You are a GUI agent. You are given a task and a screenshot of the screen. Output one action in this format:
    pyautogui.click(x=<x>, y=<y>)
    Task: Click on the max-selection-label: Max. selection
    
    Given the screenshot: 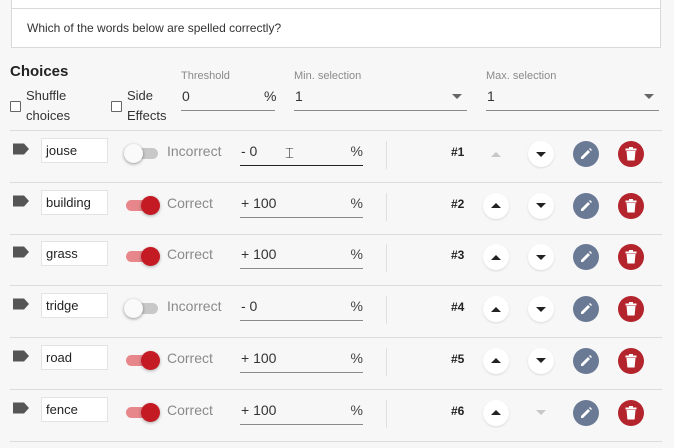 What is the action you would take?
    pyautogui.click(x=521, y=76)
    